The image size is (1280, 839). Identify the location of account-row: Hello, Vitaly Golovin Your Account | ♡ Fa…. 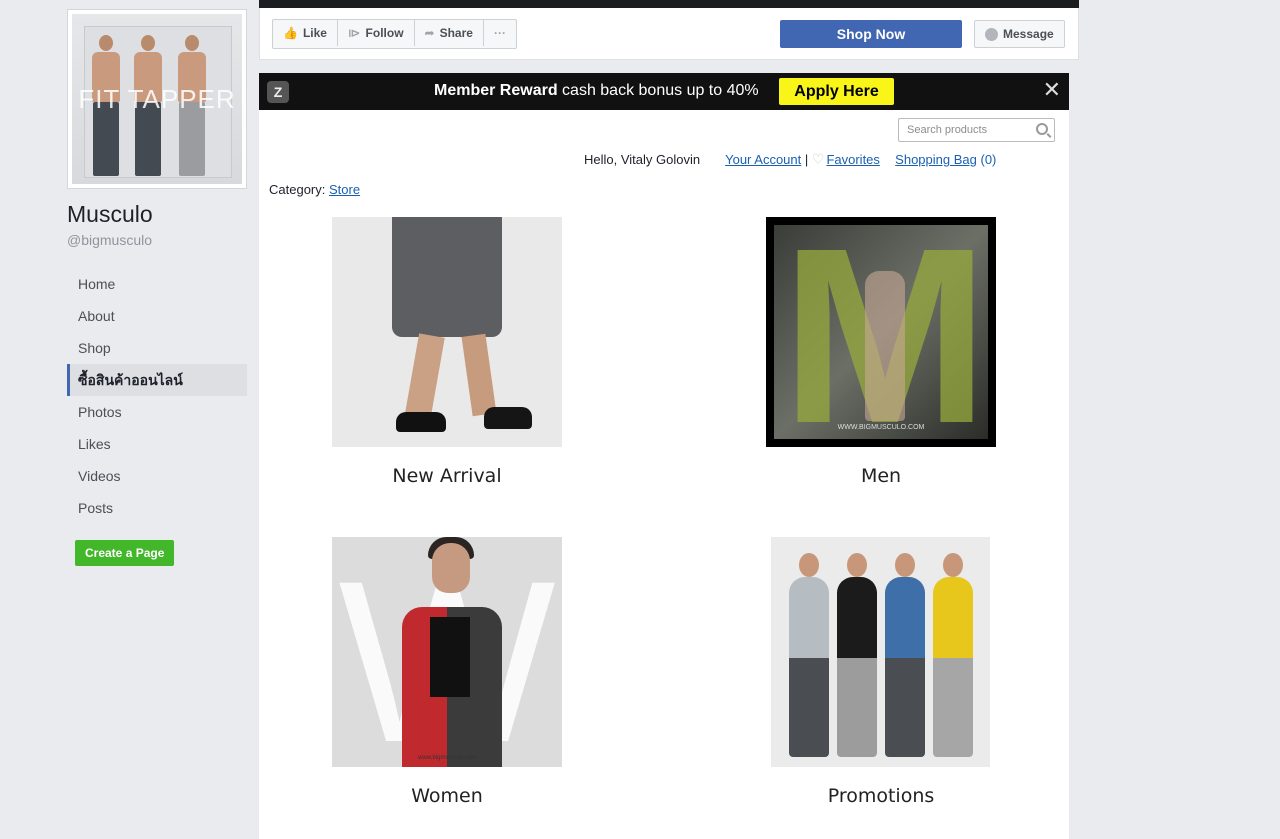
(790, 159).